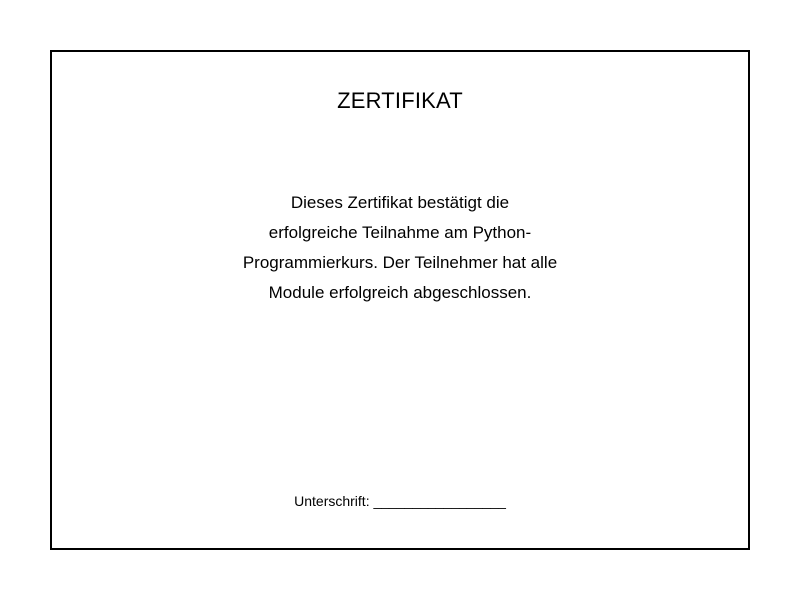  I want to click on signature-label: Unterschrift:, so click(332, 501).